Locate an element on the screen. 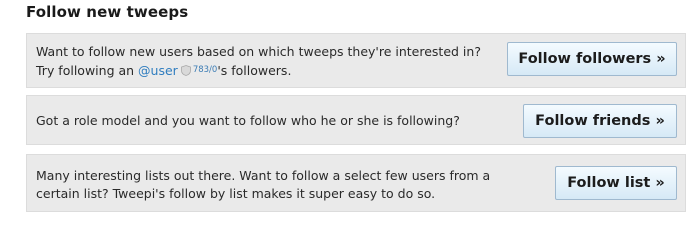  follow-followers-button: Follow followers » is located at coordinates (592, 59).